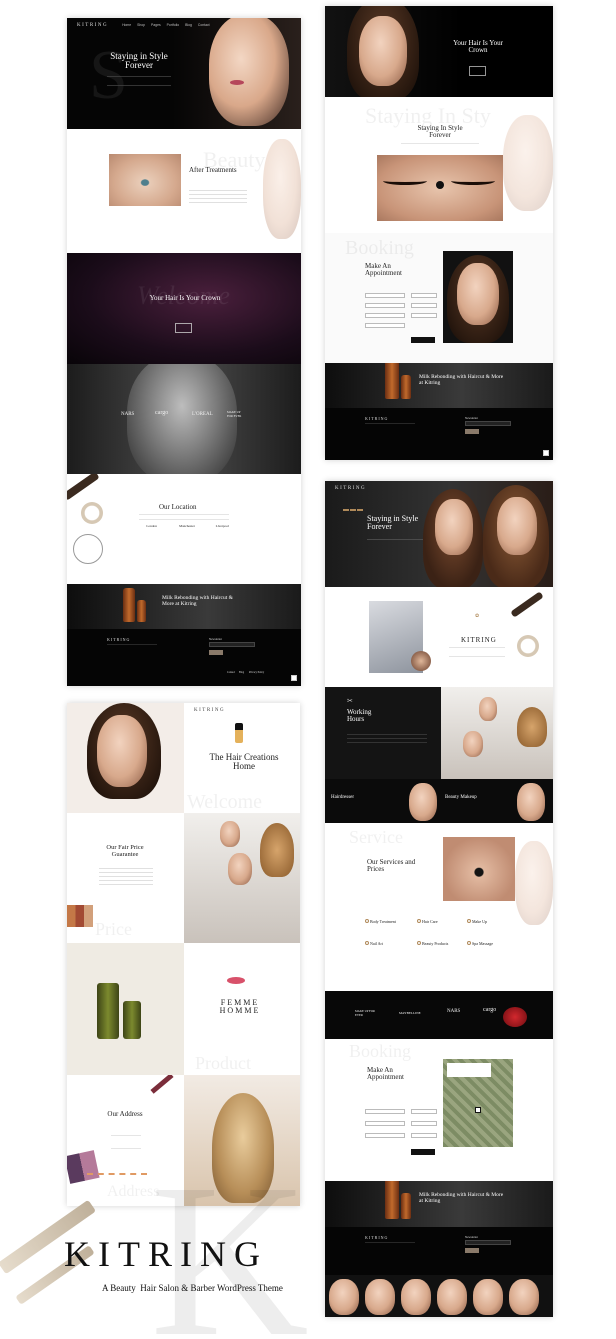 This screenshot has height=1339, width=616. I want to click on price-title: Our Fair Price Guarantee, so click(125, 851).